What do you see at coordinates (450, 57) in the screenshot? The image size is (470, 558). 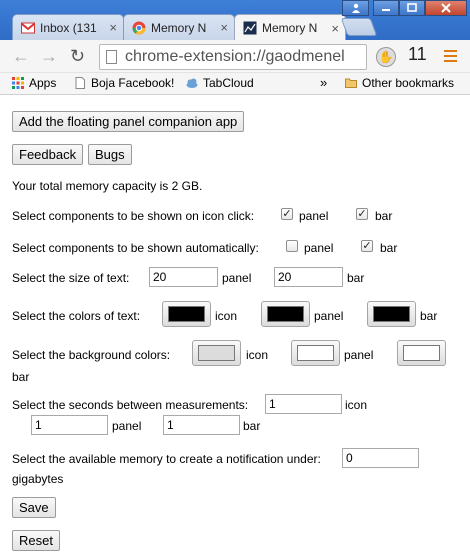 I see `chrome-menu-icon` at bounding box center [450, 57].